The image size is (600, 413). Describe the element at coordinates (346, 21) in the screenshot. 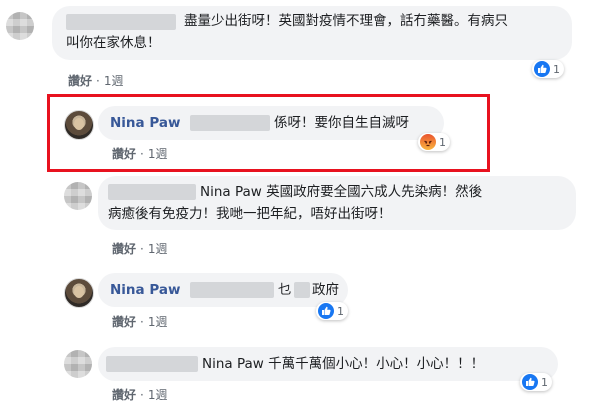

I see `comment-text: 盡量少出街呀！英國對疫情不理會，話冇藥醫。有病只` at that location.